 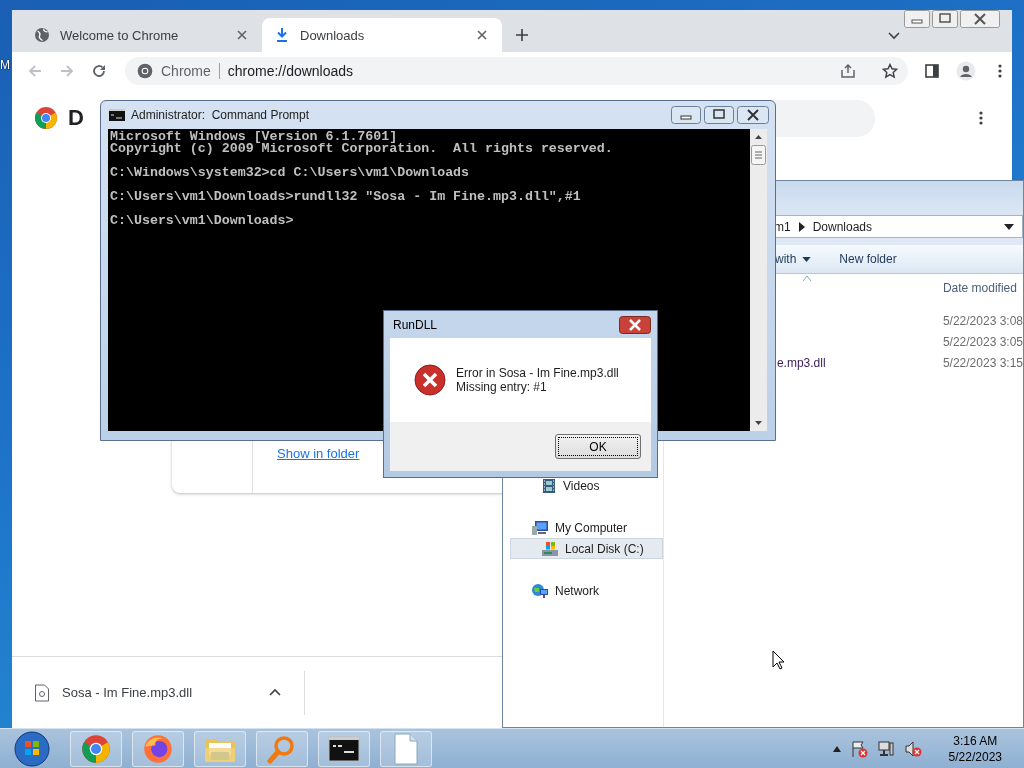 I want to click on clock: 3:16 AM 5/22/2023, so click(x=975, y=748).